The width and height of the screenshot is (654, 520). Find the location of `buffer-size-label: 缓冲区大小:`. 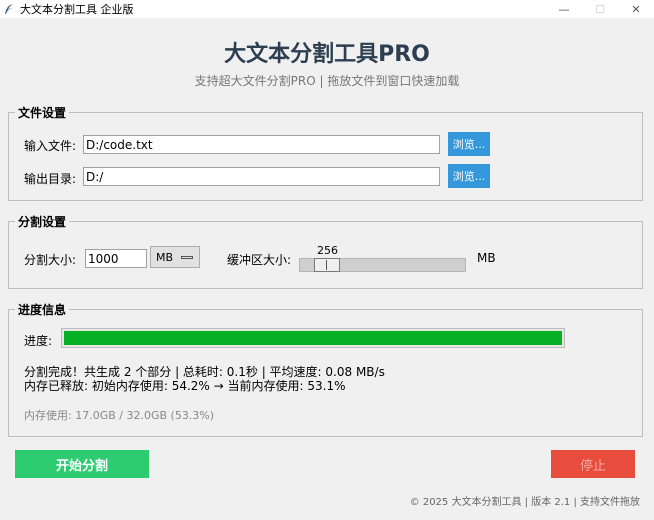

buffer-size-label: 缓冲区大小: is located at coordinates (259, 260).